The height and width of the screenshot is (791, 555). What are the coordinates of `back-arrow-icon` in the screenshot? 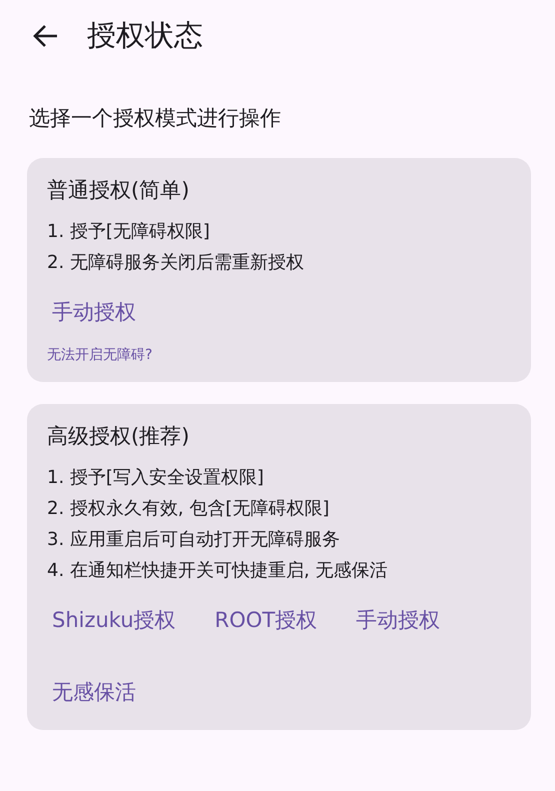 It's located at (46, 36).